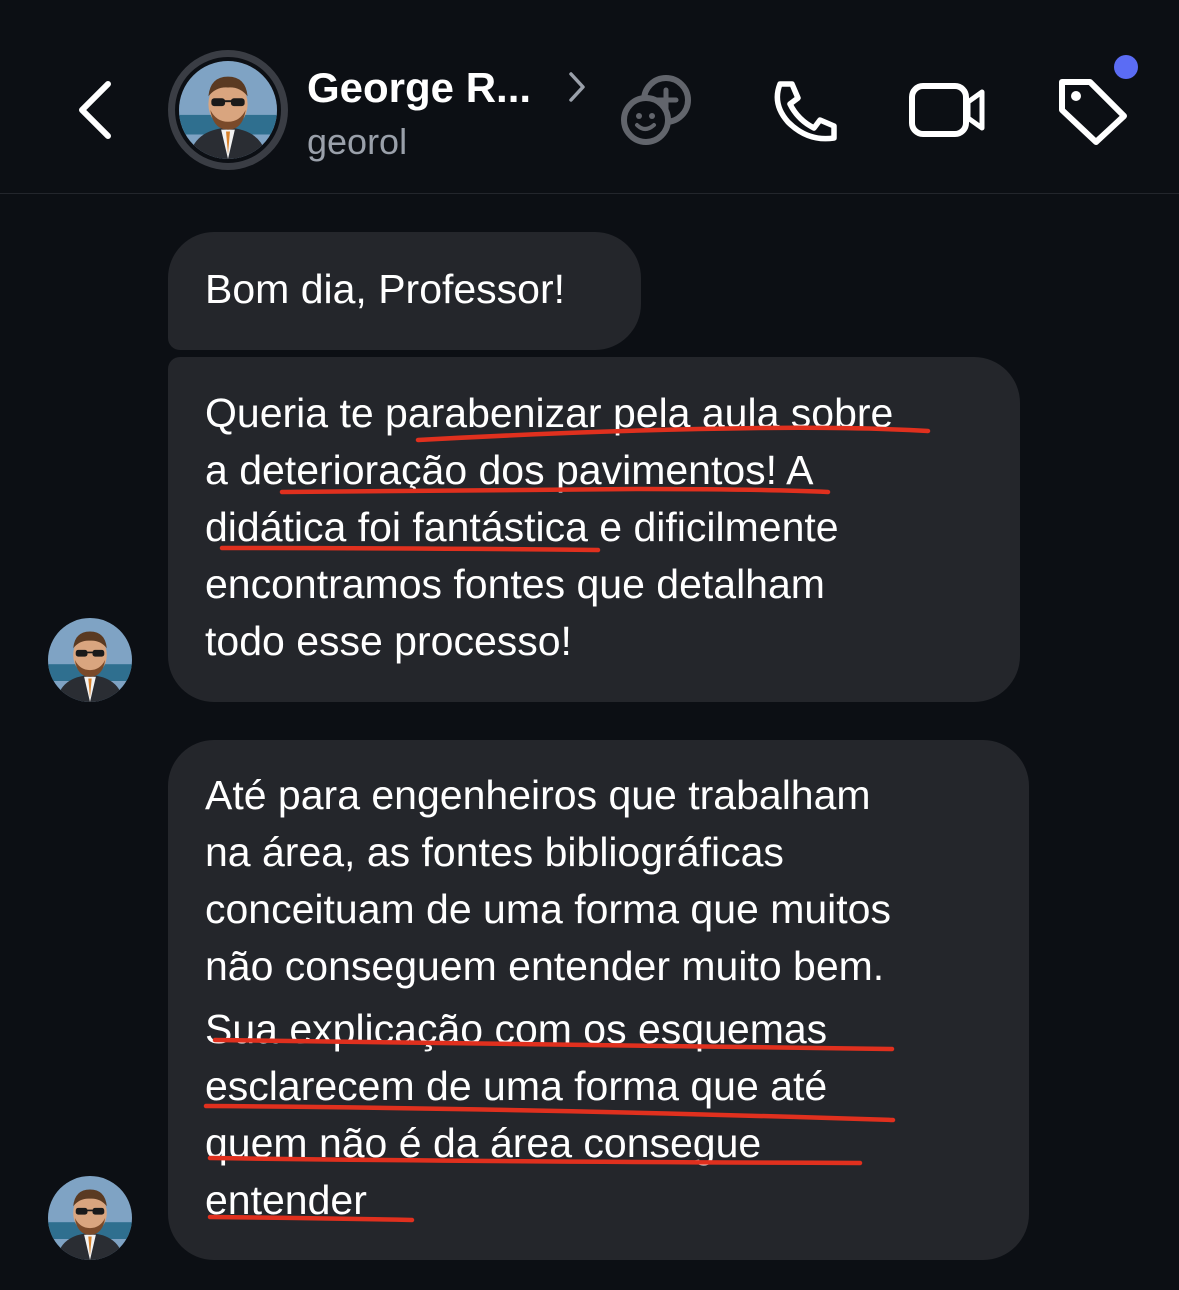 This screenshot has width=1179, height=1290. Describe the element at coordinates (804, 111) in the screenshot. I see `phone-icon` at that location.